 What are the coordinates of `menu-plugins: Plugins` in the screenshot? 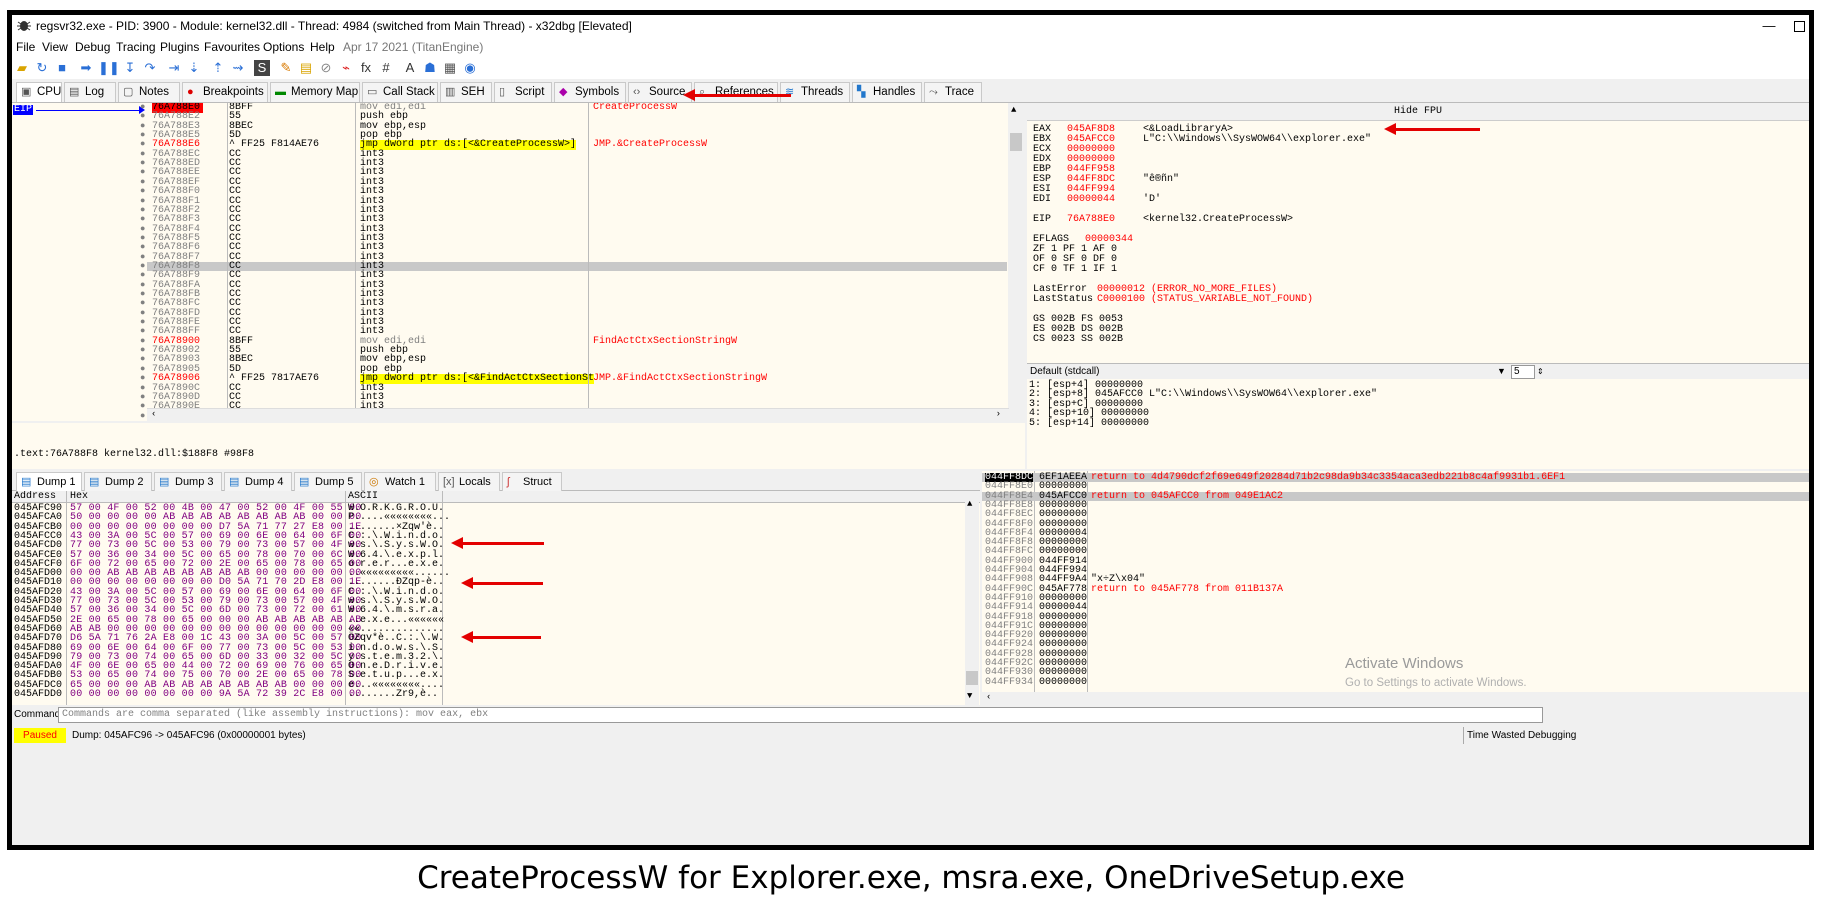 It's located at (179, 47).